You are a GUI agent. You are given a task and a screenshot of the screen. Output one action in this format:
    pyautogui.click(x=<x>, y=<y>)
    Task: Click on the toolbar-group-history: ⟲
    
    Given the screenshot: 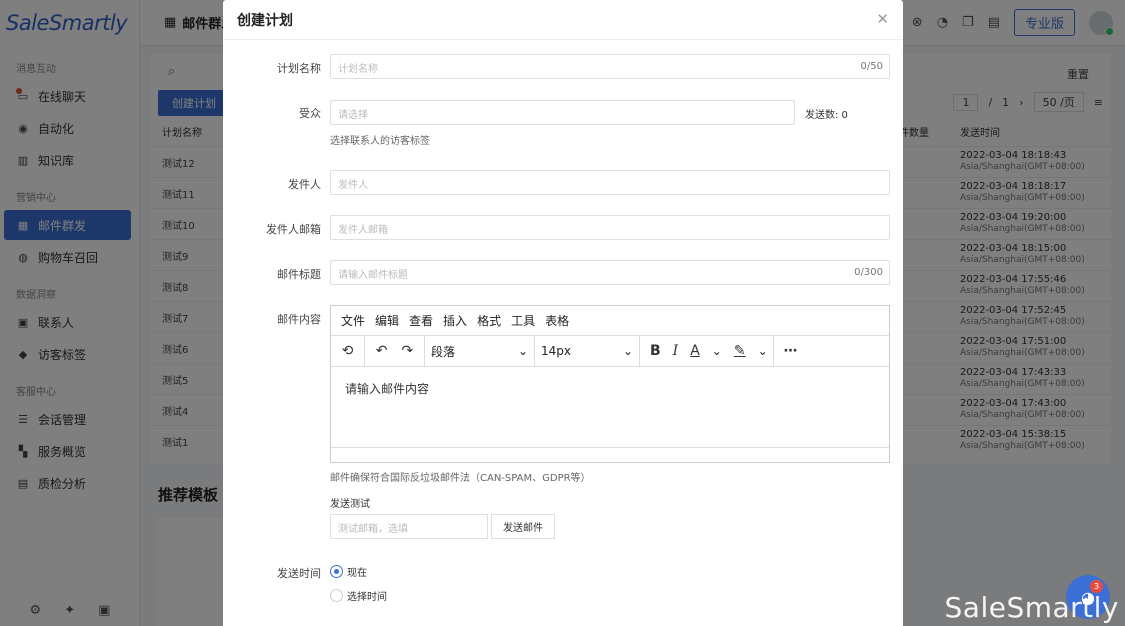 What is the action you would take?
    pyautogui.click(x=348, y=351)
    